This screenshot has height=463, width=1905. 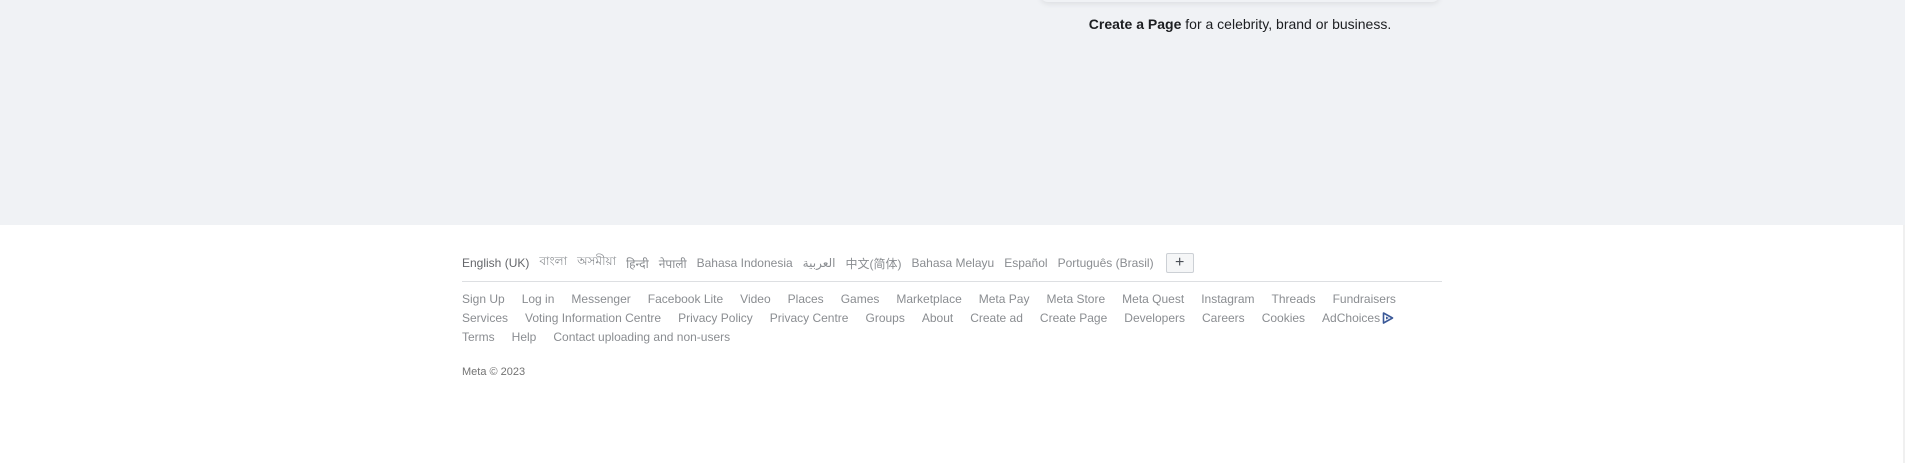 What do you see at coordinates (485, 318) in the screenshot?
I see `footer-link-services: Services` at bounding box center [485, 318].